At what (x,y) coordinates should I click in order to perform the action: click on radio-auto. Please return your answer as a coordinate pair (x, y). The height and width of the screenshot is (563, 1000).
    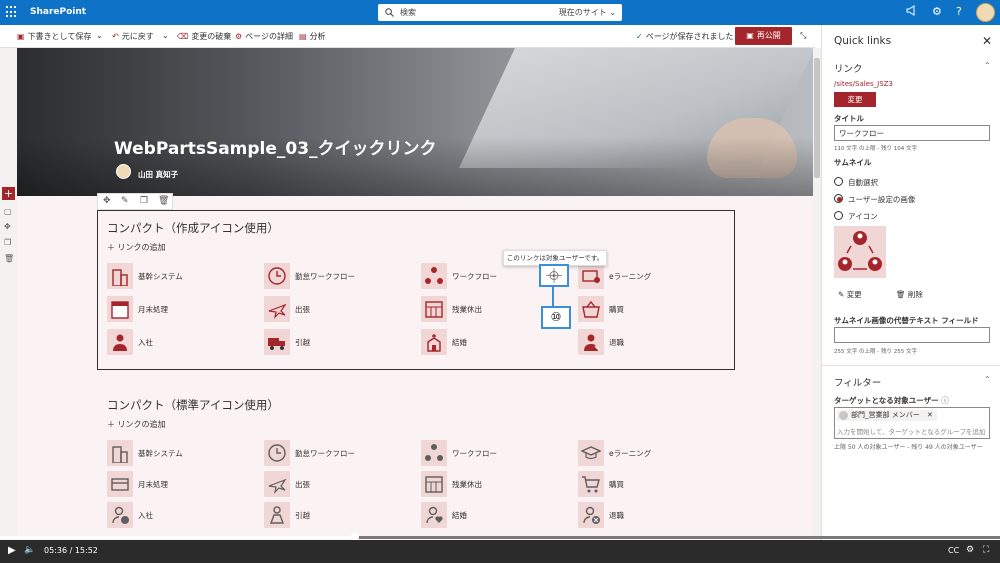
    Looking at the image, I should click on (838, 181).